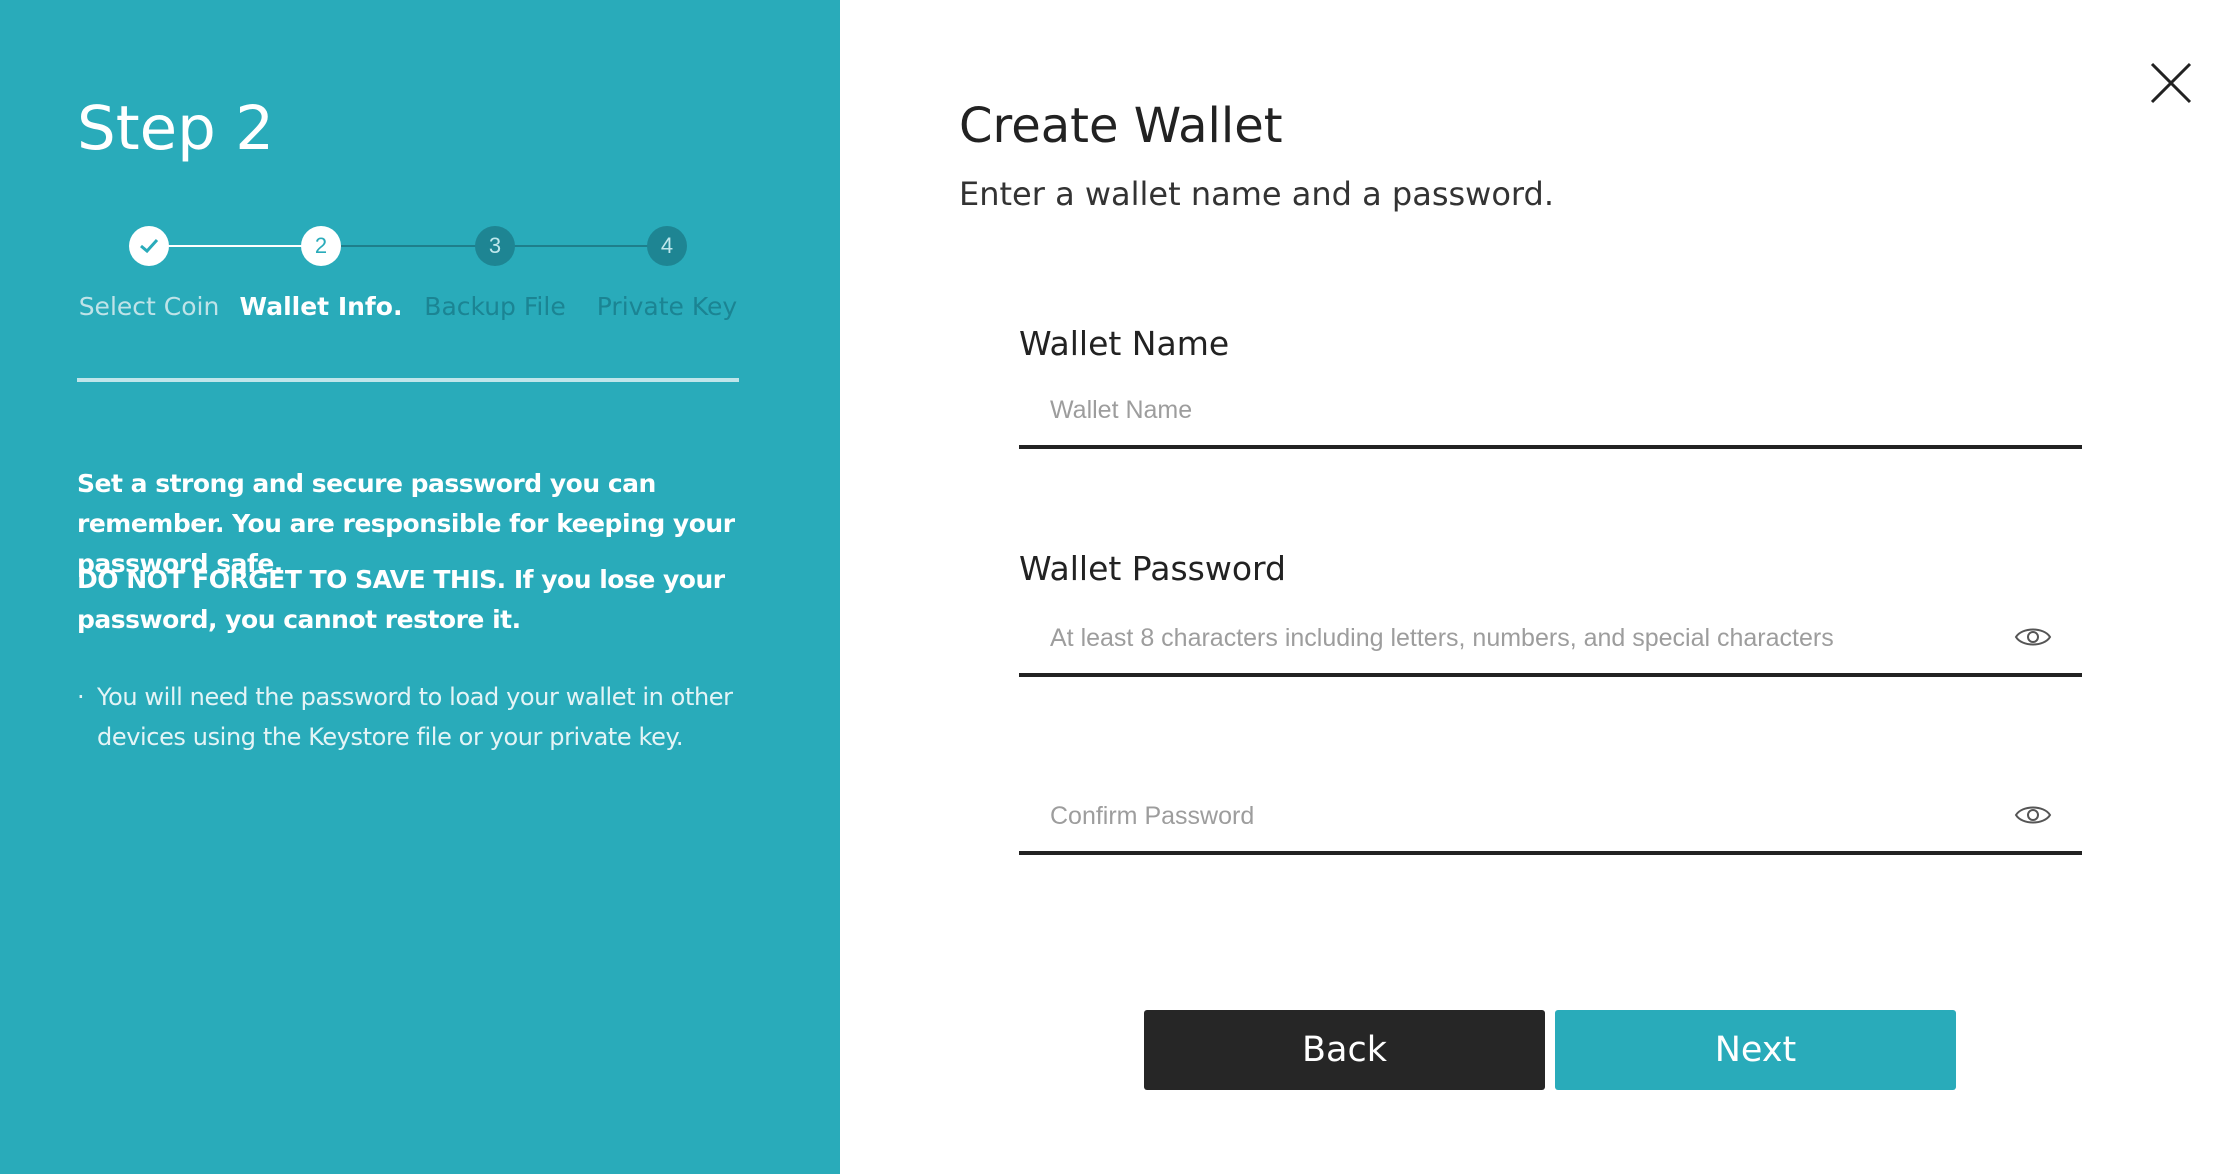 This screenshot has height=1174, width=2236. What do you see at coordinates (1755, 1050) in the screenshot?
I see `next-button: Next` at bounding box center [1755, 1050].